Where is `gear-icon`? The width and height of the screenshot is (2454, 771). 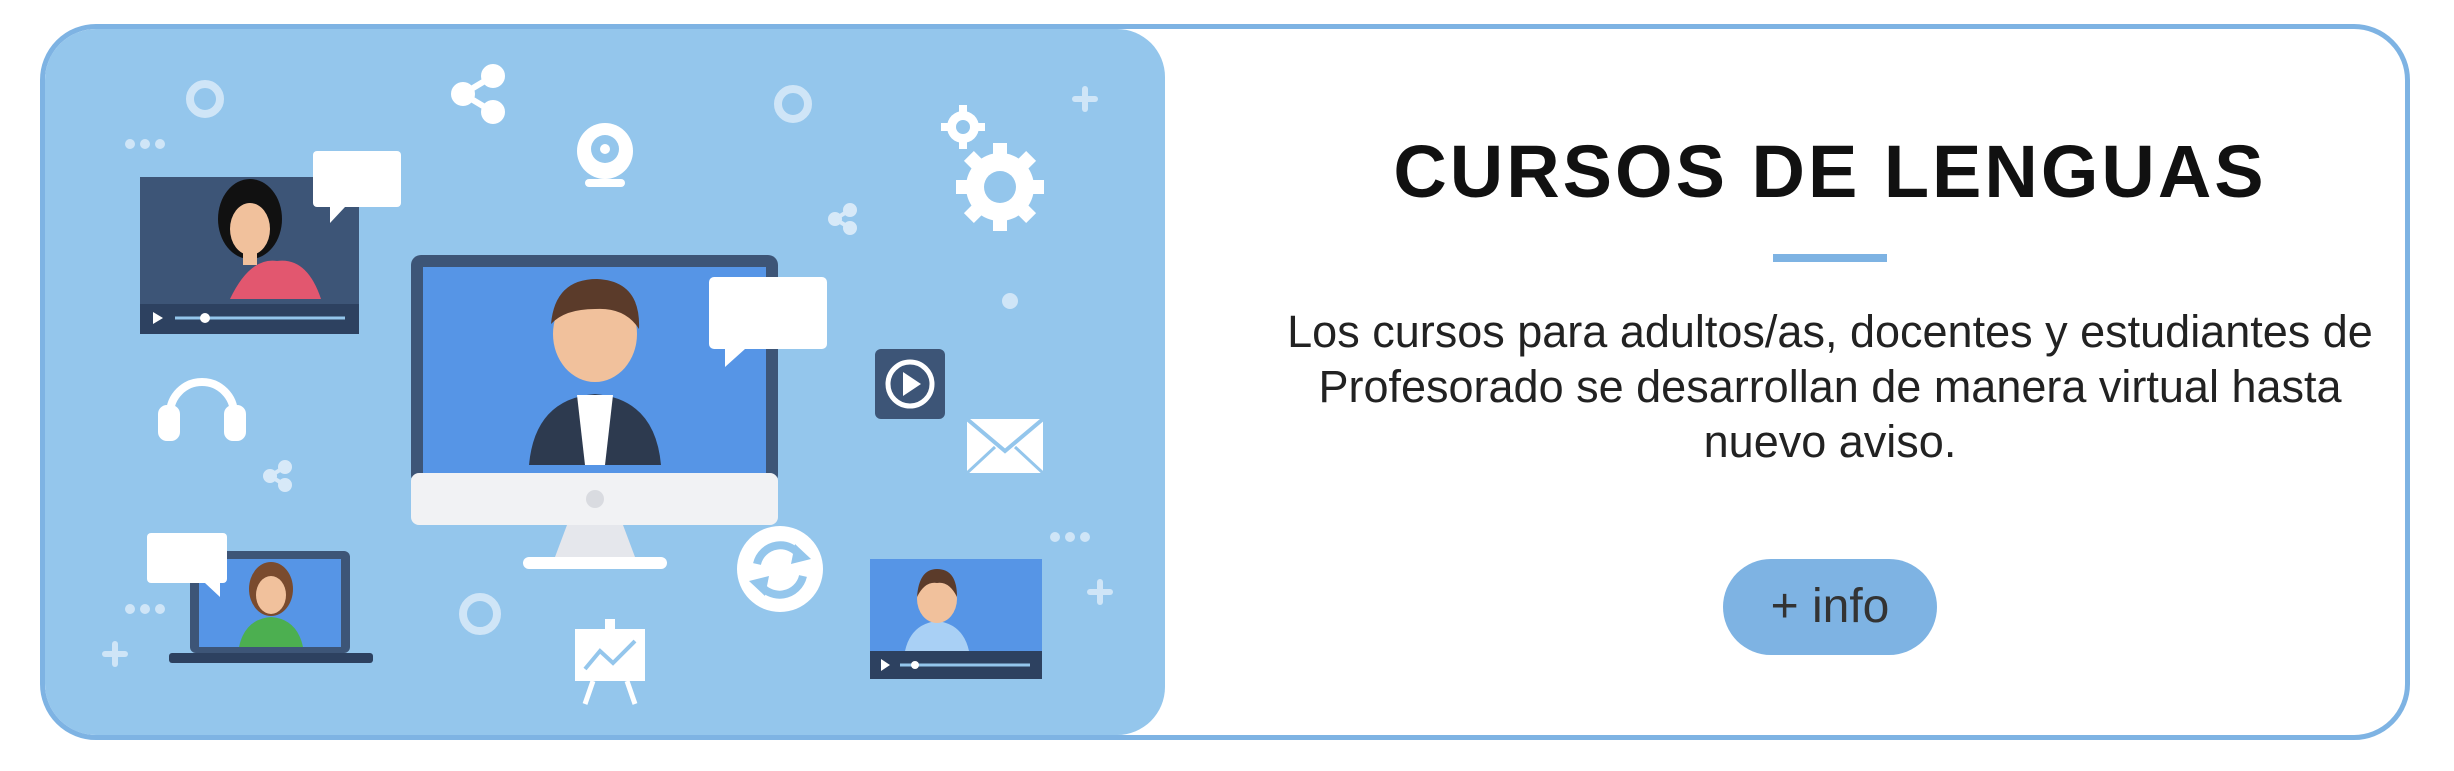 gear-icon is located at coordinates (992, 168).